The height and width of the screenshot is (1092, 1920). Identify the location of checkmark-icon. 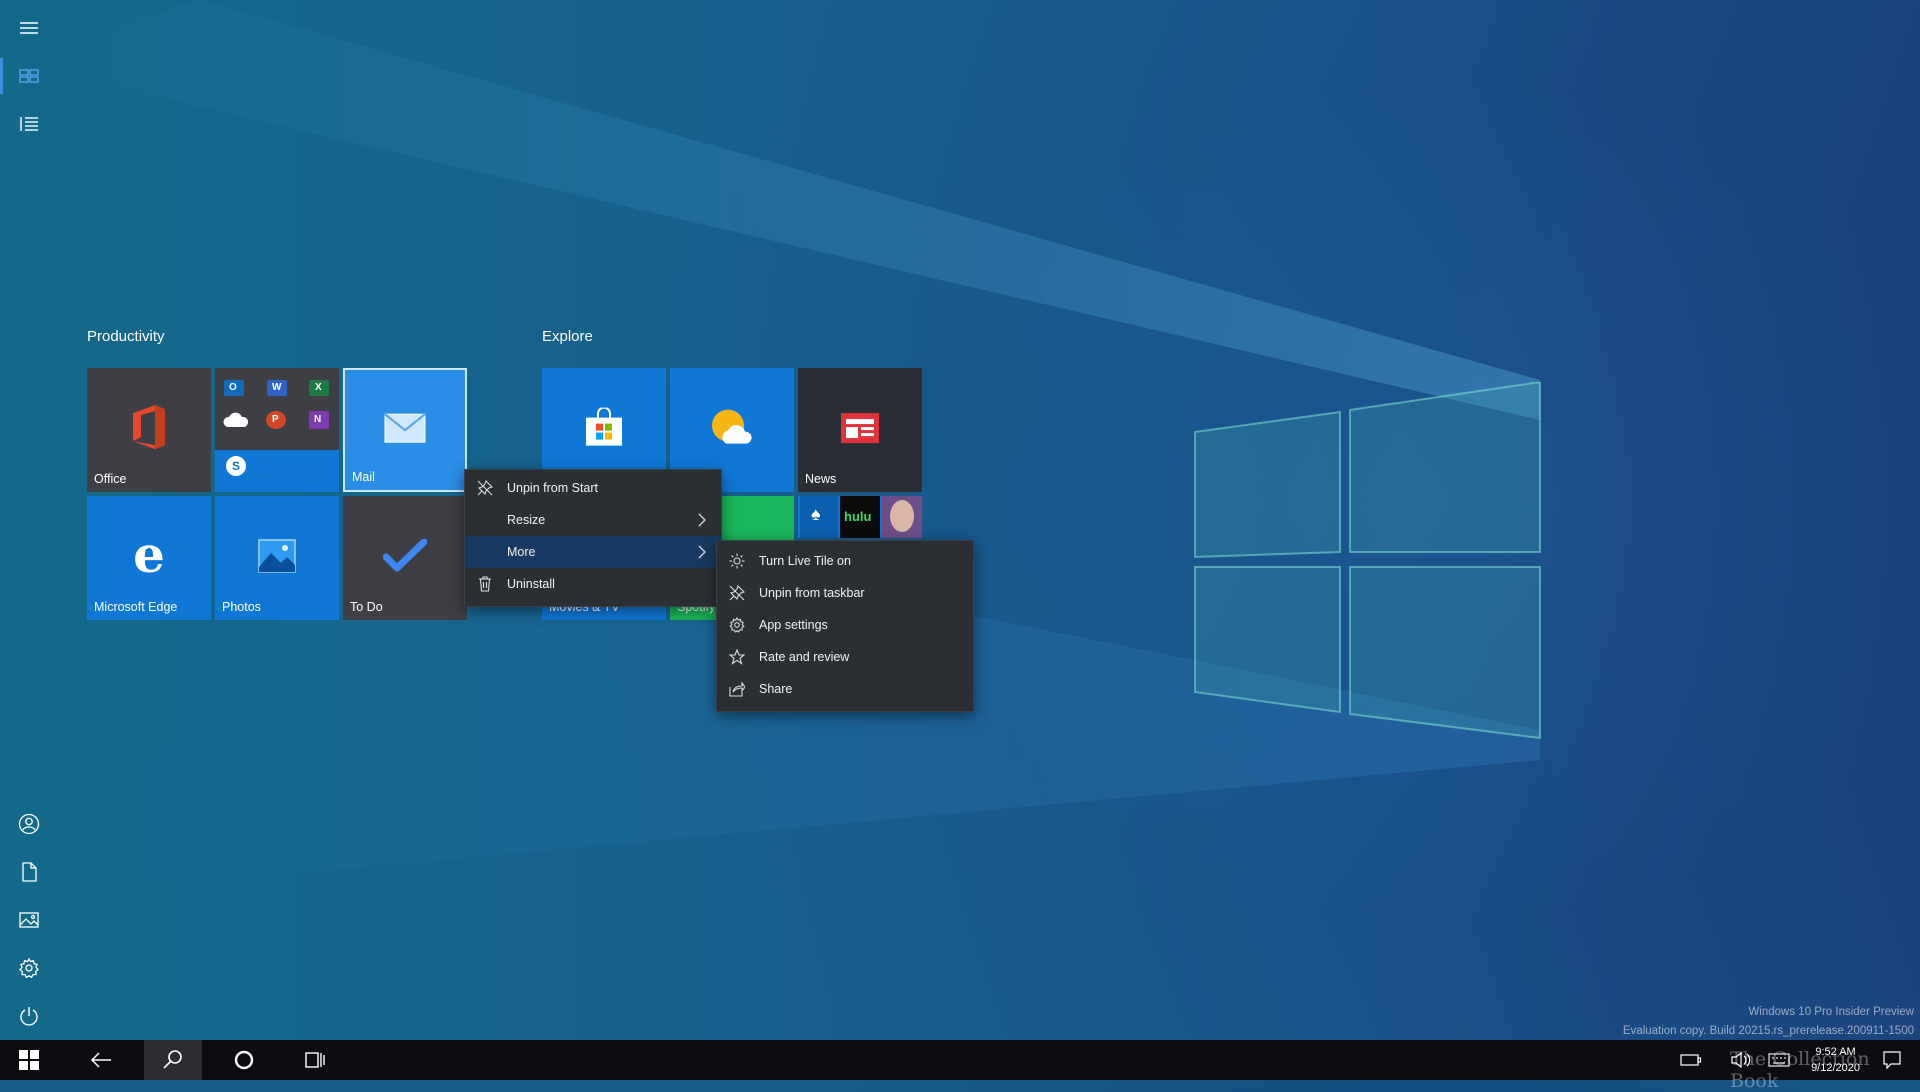
(405, 555).